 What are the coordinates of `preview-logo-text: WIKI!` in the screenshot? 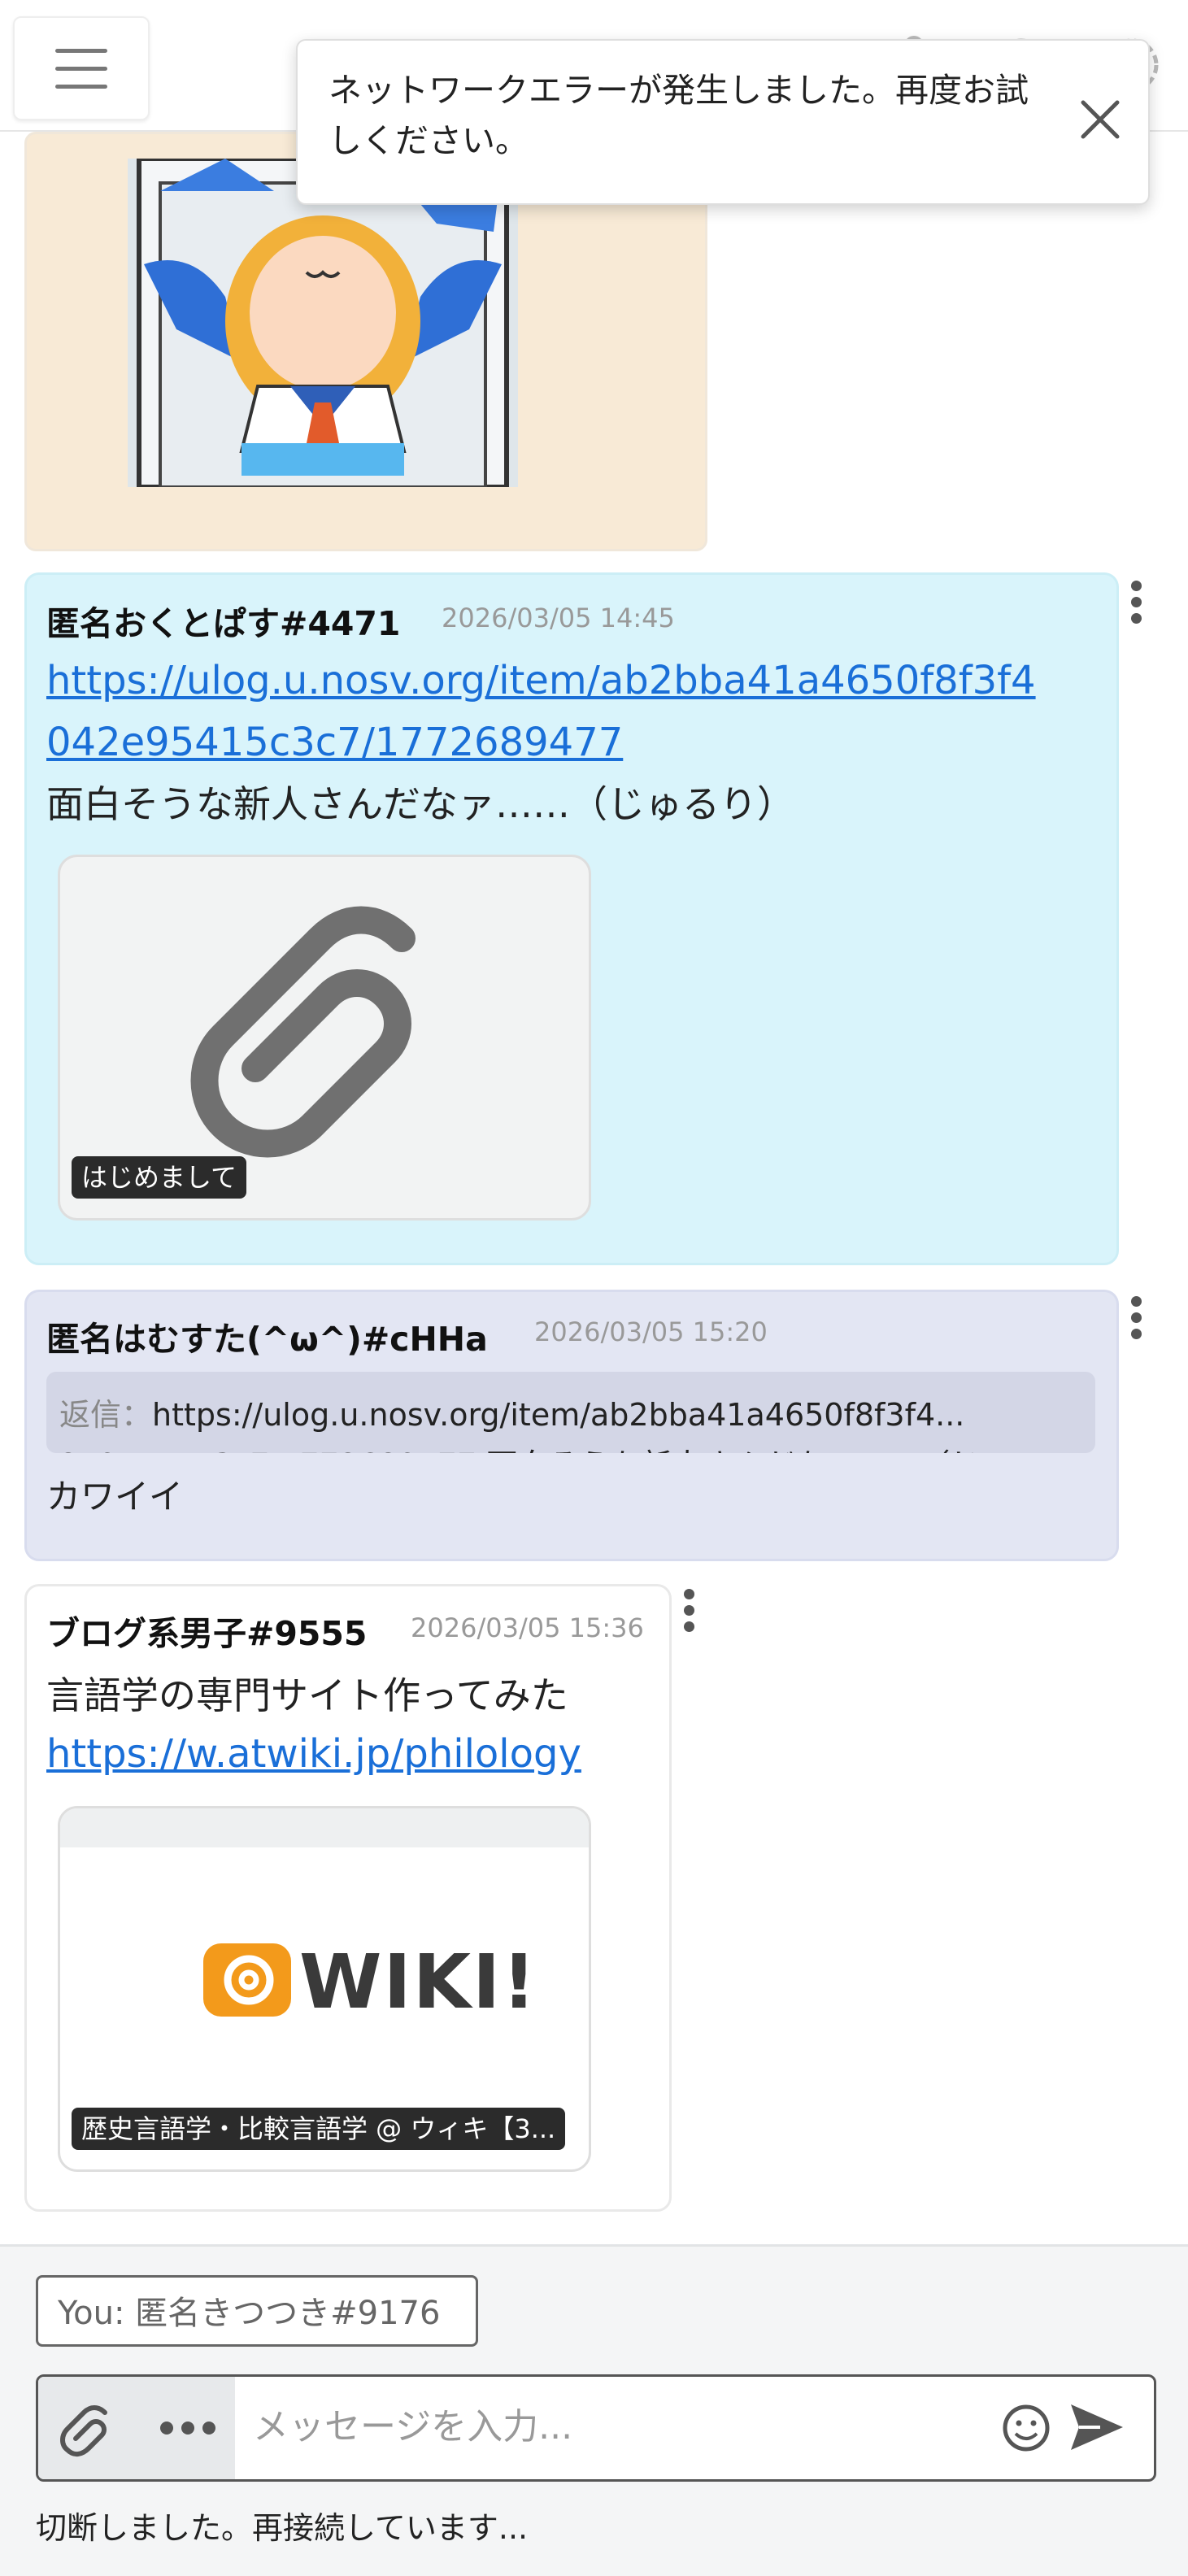 It's located at (419, 1982).